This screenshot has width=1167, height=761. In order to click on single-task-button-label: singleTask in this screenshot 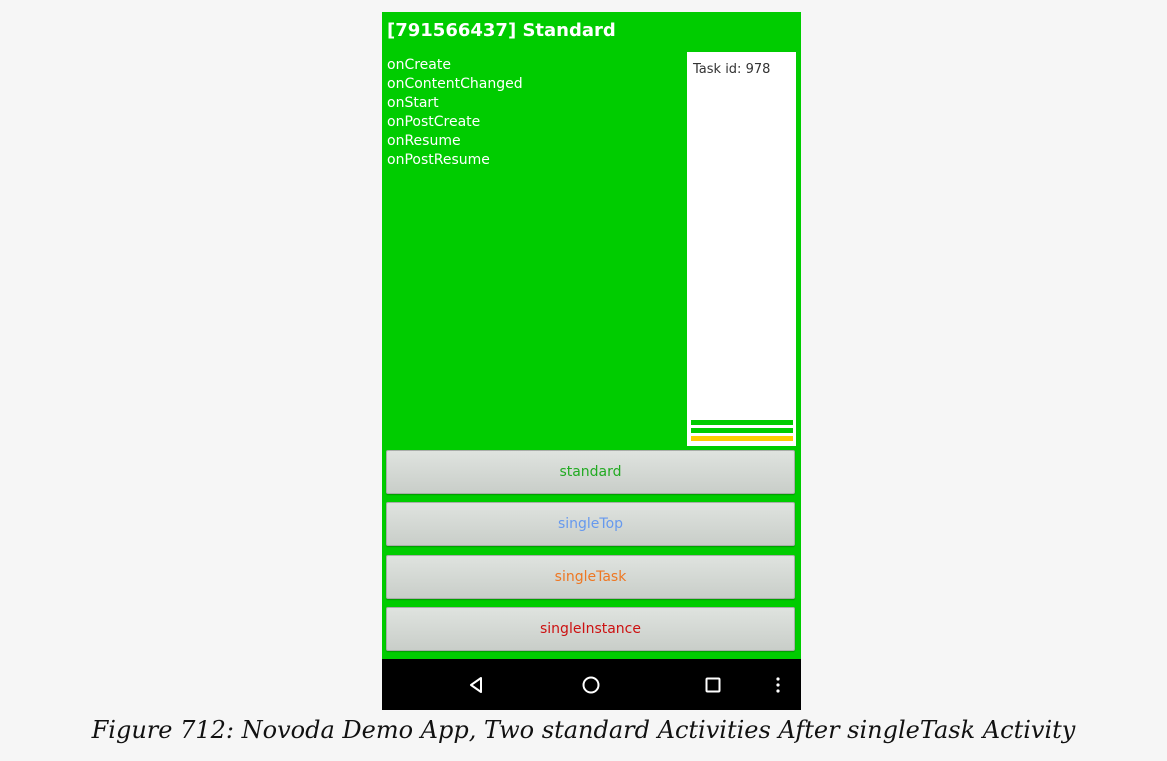, I will do `click(590, 577)`.